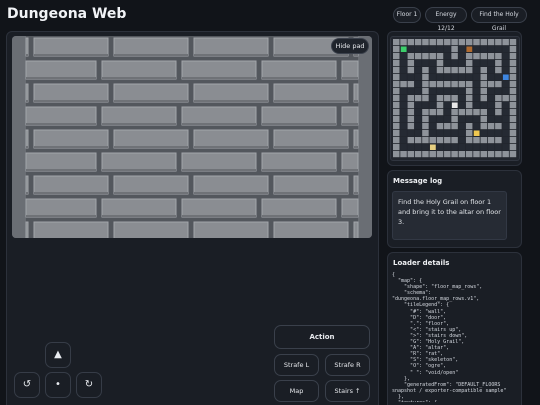 Image resolution: width=540 pixels, height=405 pixels. I want to click on stairs-up-button: Stairs ↑, so click(347, 391).